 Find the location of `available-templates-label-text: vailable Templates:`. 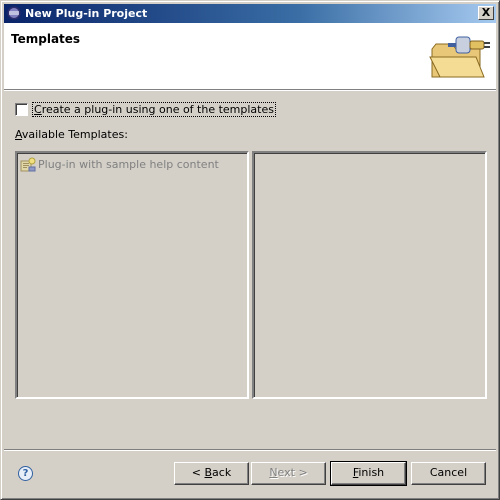

available-templates-label-text: vailable Templates: is located at coordinates (74, 134).